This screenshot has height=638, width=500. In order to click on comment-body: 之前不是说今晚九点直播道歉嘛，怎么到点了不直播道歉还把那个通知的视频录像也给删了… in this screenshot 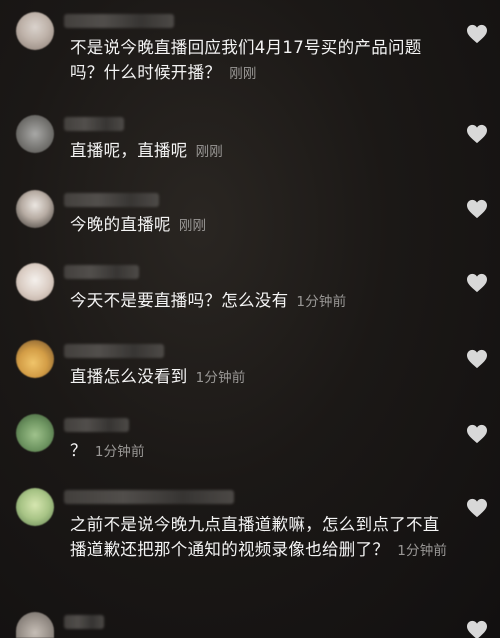, I will do `click(255, 537)`.